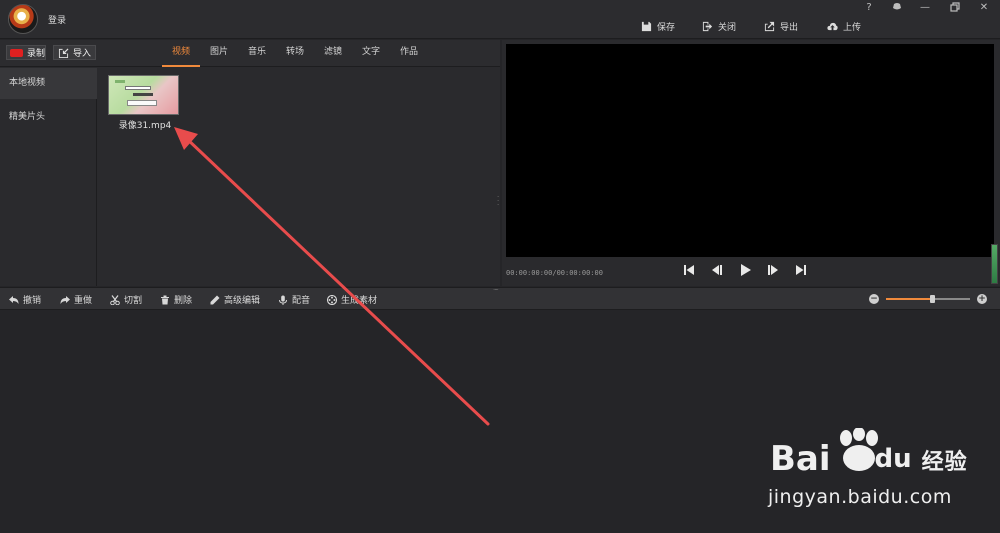 The width and height of the screenshot is (1000, 533). Describe the element at coordinates (165, 299) in the screenshot. I see `trash-icon` at that location.